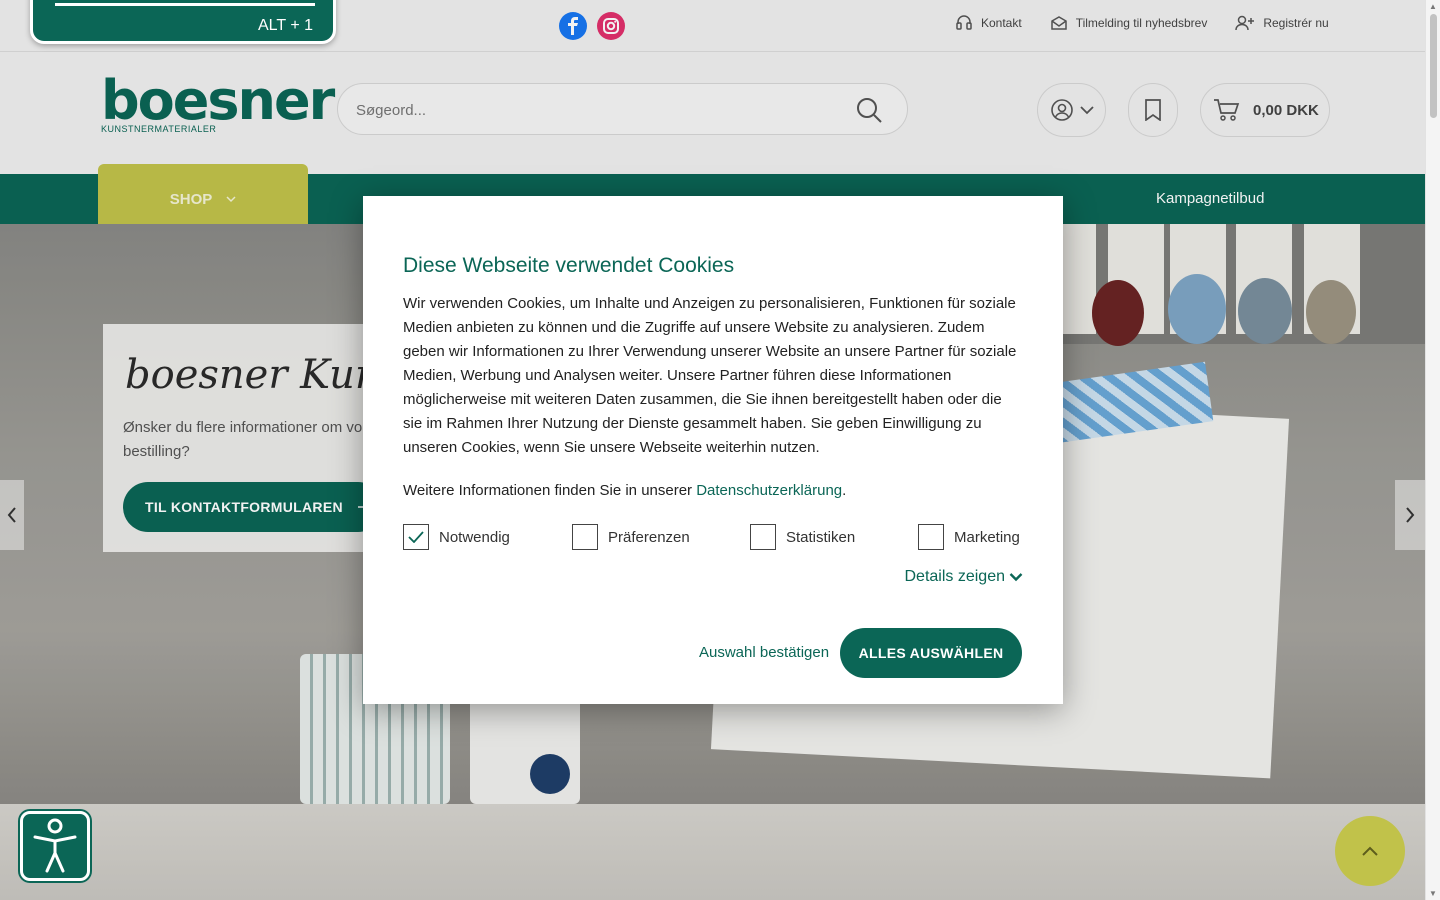 This screenshot has width=1440, height=900. I want to click on skip-link-shortcut: ALT + 1, so click(285, 25).